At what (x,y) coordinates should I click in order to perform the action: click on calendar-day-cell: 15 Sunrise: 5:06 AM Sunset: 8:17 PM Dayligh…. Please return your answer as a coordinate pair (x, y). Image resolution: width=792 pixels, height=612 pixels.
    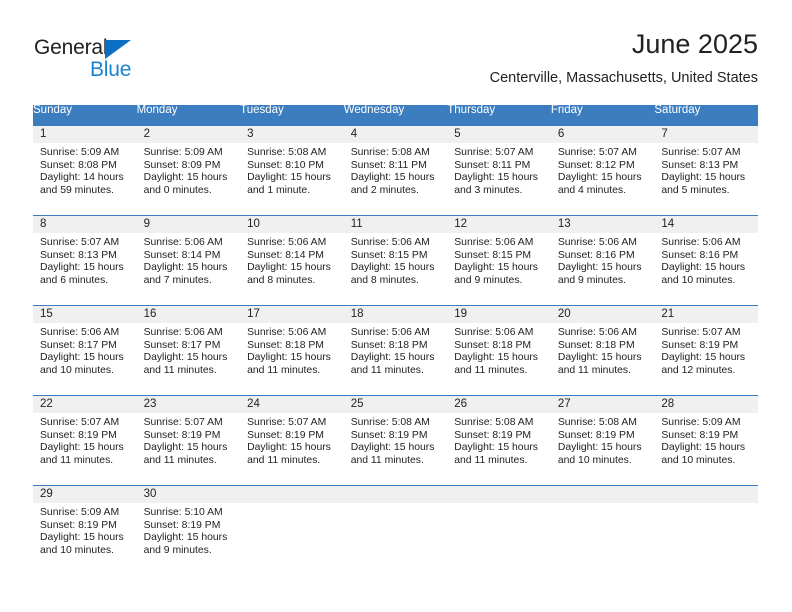
    Looking at the image, I should click on (85, 350).